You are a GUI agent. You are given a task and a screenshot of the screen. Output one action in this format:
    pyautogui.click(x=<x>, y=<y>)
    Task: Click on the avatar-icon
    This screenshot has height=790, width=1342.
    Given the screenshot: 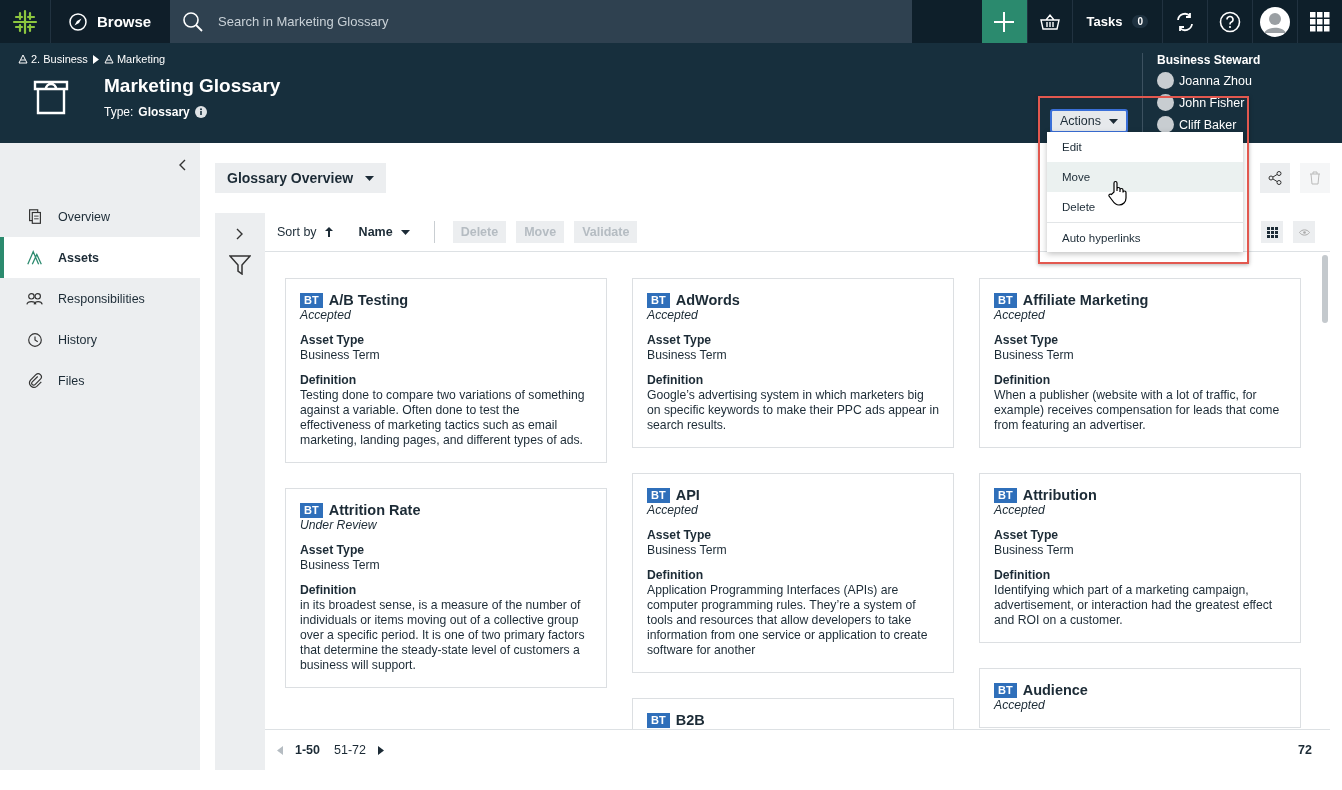 What is the action you would take?
    pyautogui.click(x=1165, y=80)
    